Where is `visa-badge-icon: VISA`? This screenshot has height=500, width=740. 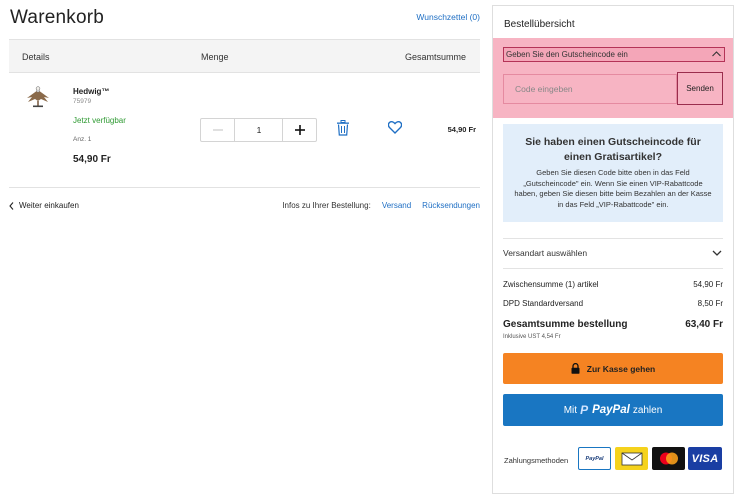 visa-badge-icon: VISA is located at coordinates (705, 458).